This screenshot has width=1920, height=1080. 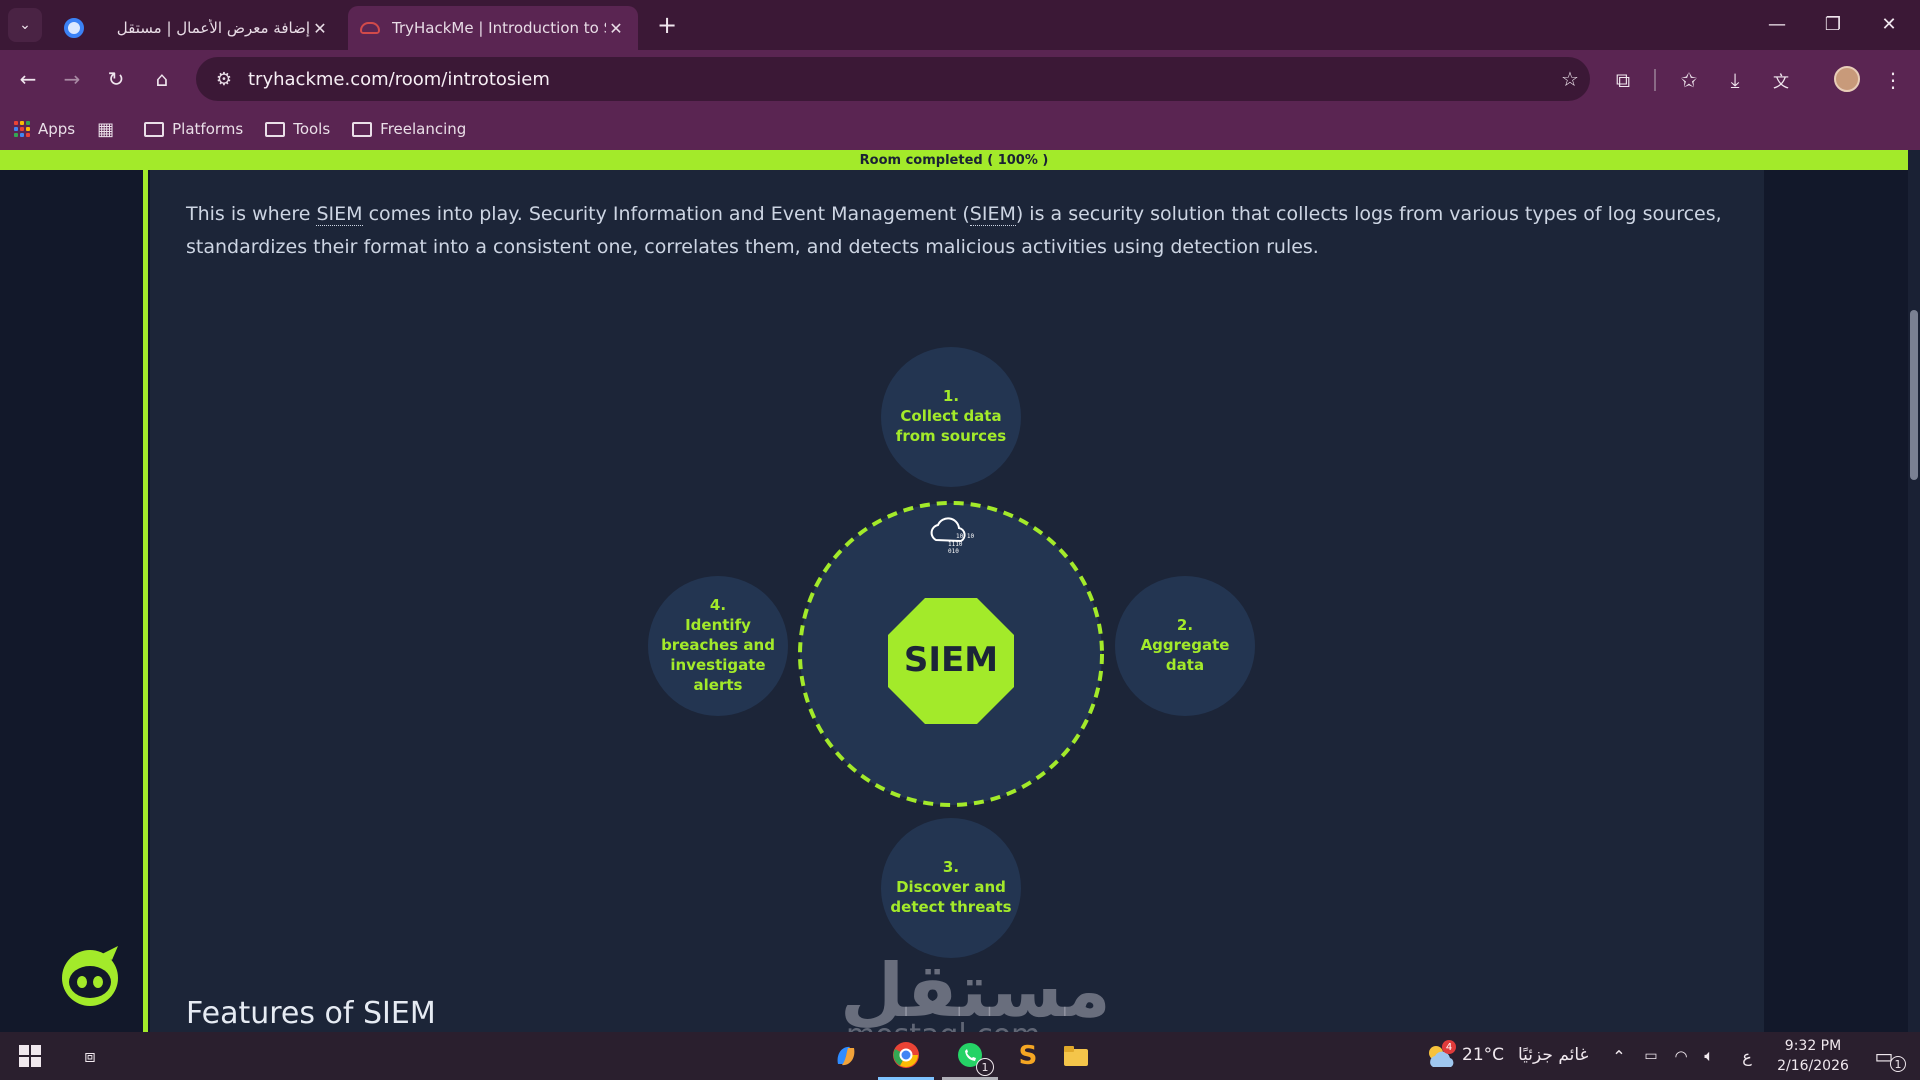 What do you see at coordinates (1777, 24) in the screenshot?
I see `minimize-icon: —` at bounding box center [1777, 24].